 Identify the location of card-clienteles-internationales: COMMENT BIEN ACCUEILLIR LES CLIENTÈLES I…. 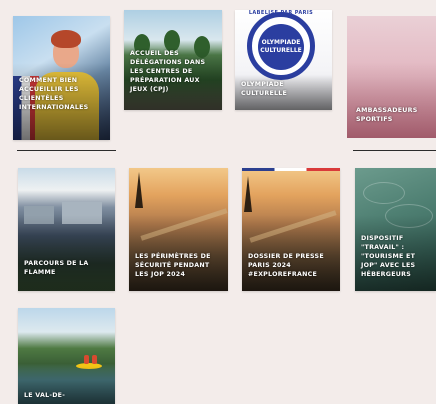
(61, 78).